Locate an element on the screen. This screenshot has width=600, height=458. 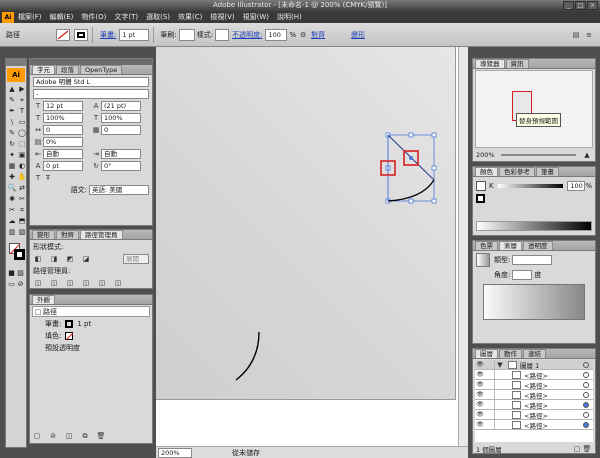
crop-icon: ◫ is located at coordinates (86, 283).